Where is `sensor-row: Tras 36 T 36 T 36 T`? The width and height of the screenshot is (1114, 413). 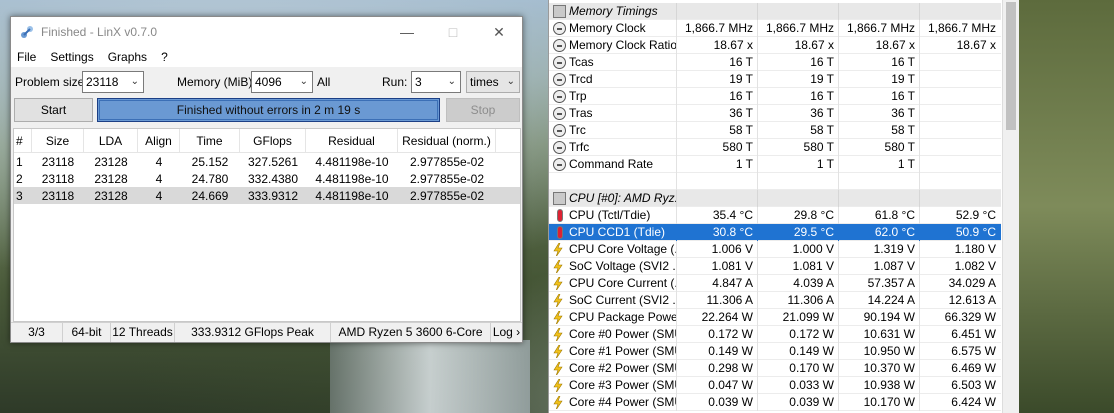
sensor-row: Tras 36 T 36 T 36 T is located at coordinates (775, 113).